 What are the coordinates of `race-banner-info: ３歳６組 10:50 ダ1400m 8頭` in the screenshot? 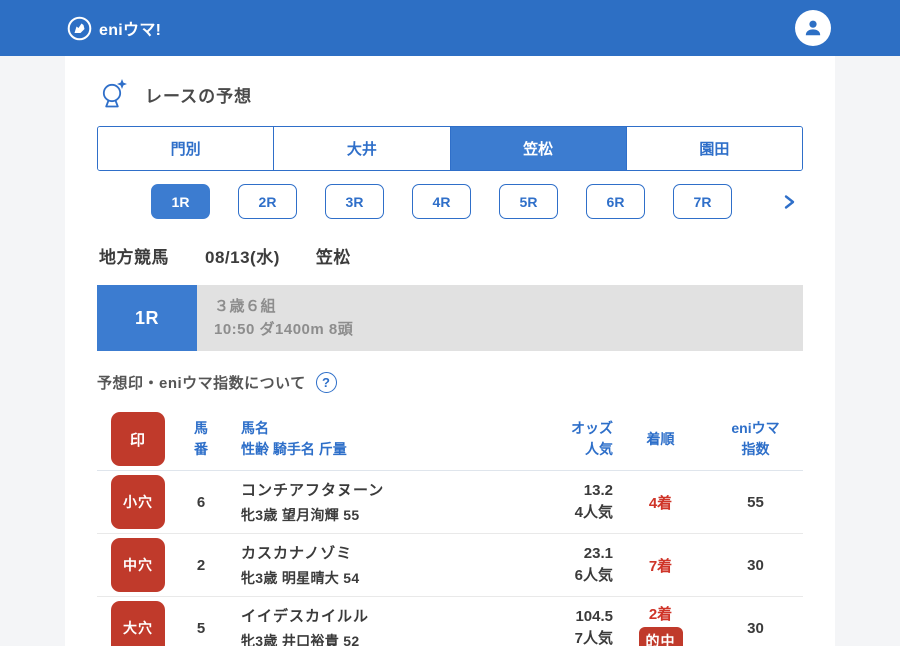 It's located at (275, 318).